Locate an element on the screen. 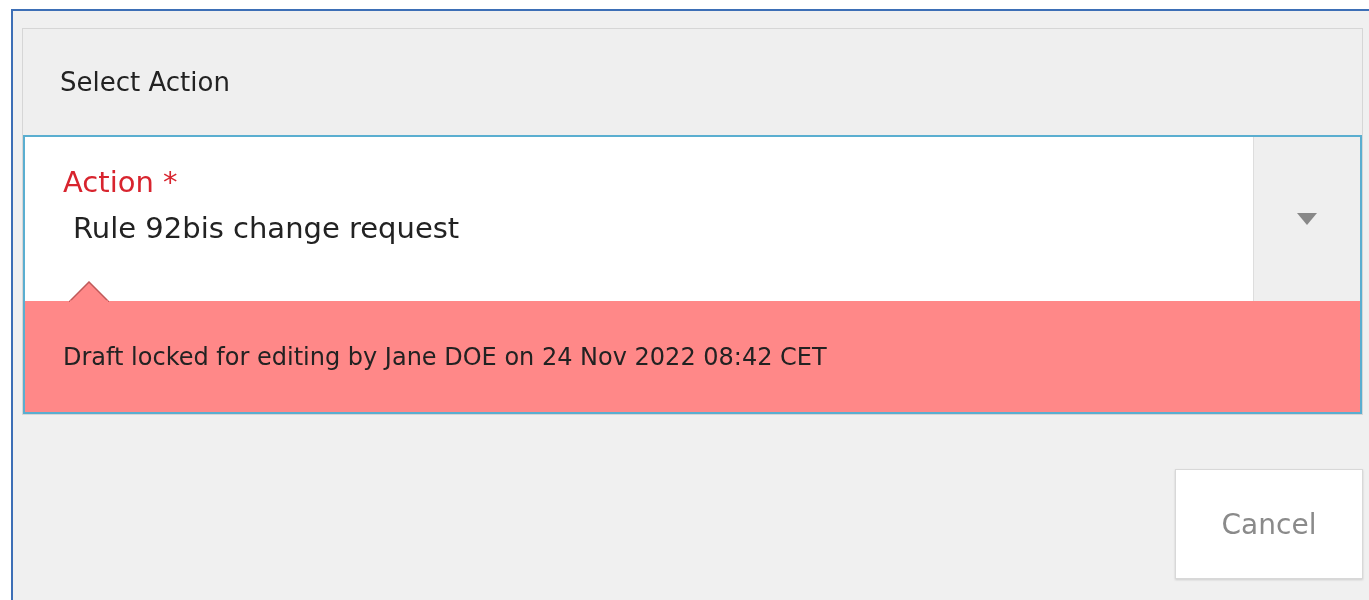 The height and width of the screenshot is (600, 1369). dialog-title: Select Action is located at coordinates (145, 82).